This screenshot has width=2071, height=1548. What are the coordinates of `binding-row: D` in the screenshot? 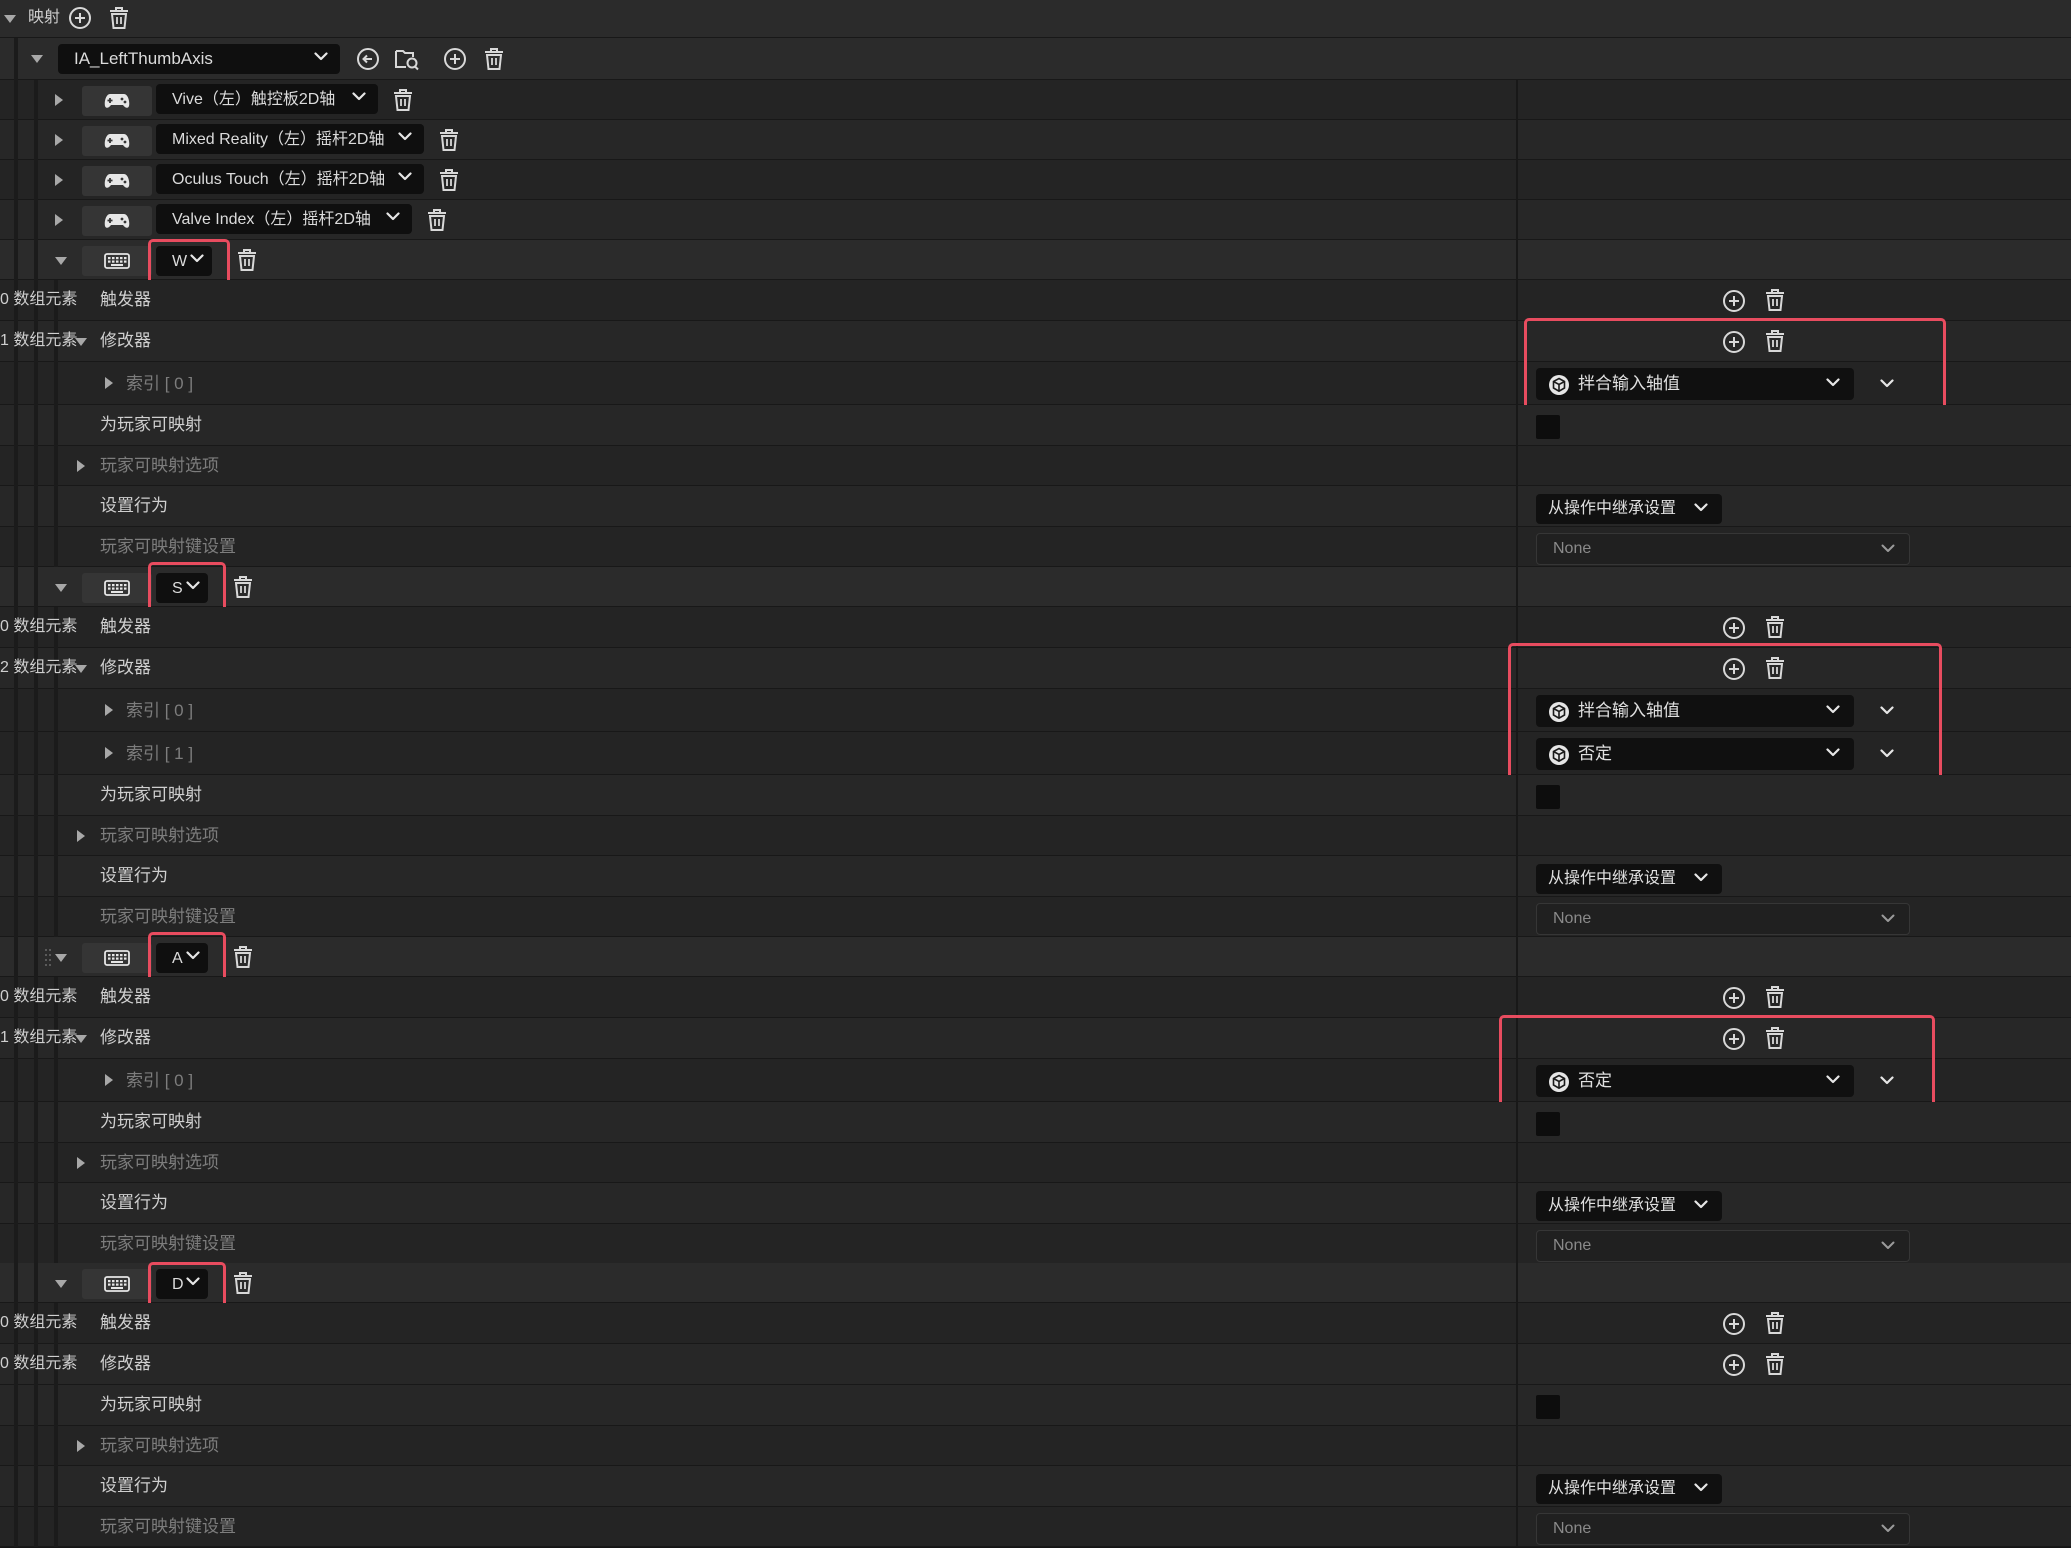 It's located at (1035, 1283).